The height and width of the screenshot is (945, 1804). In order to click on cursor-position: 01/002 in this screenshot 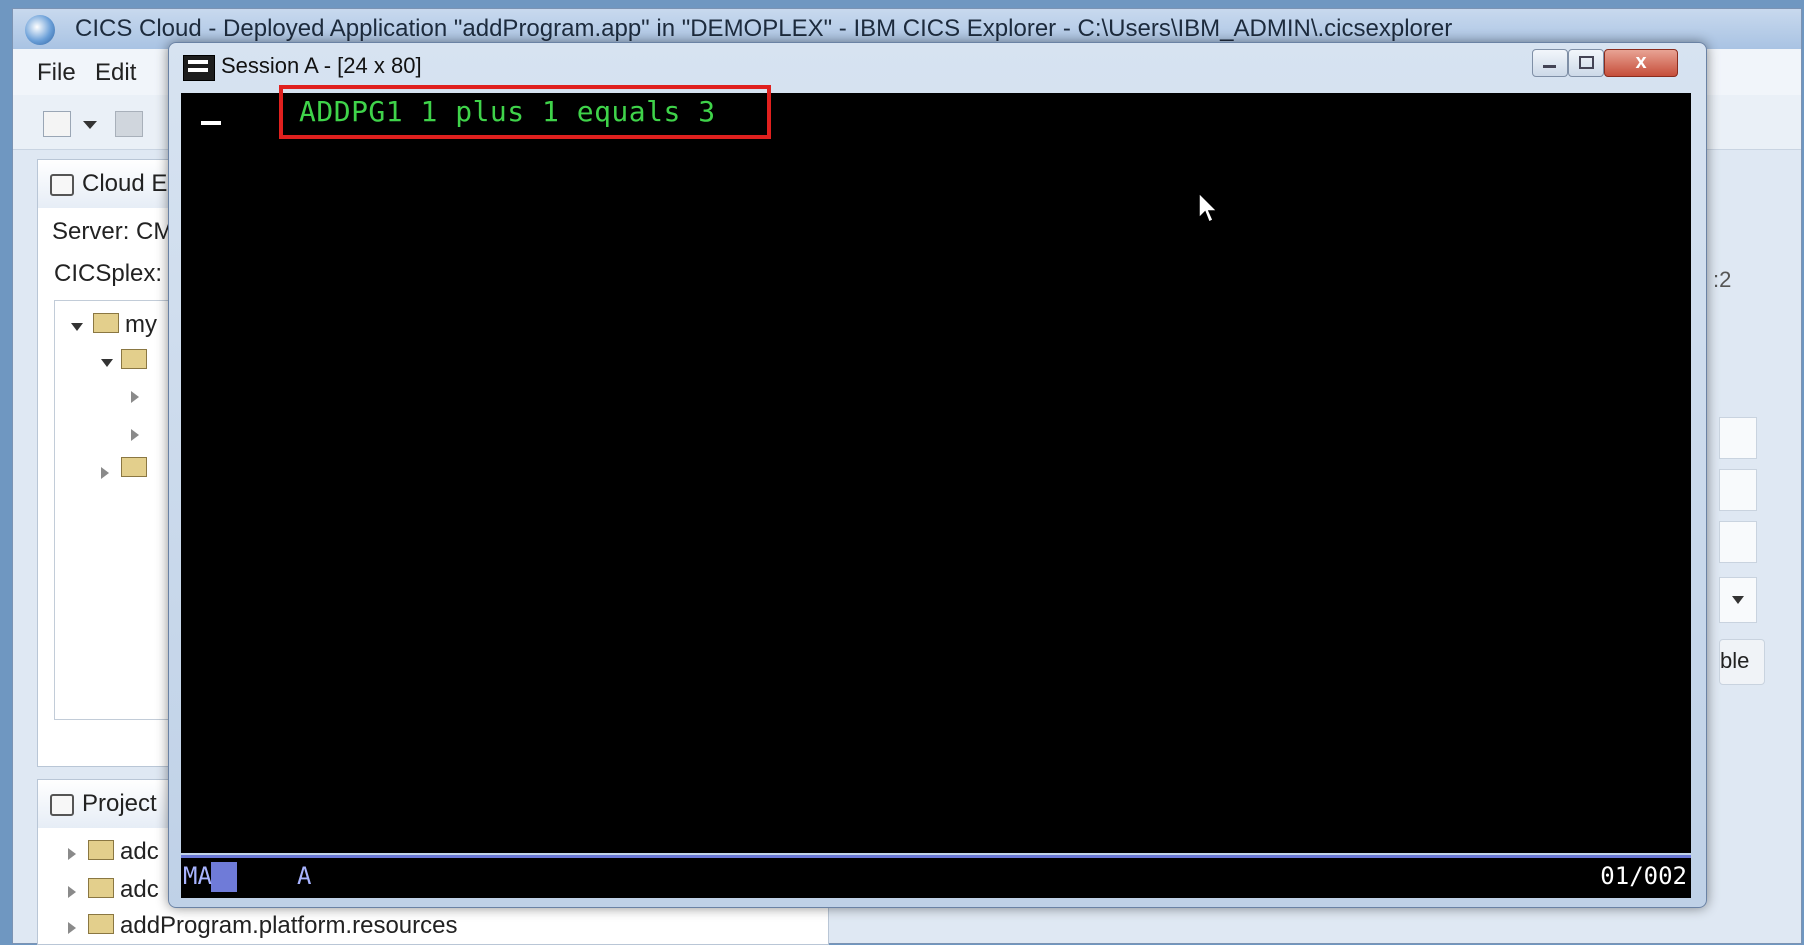, I will do `click(1643, 876)`.